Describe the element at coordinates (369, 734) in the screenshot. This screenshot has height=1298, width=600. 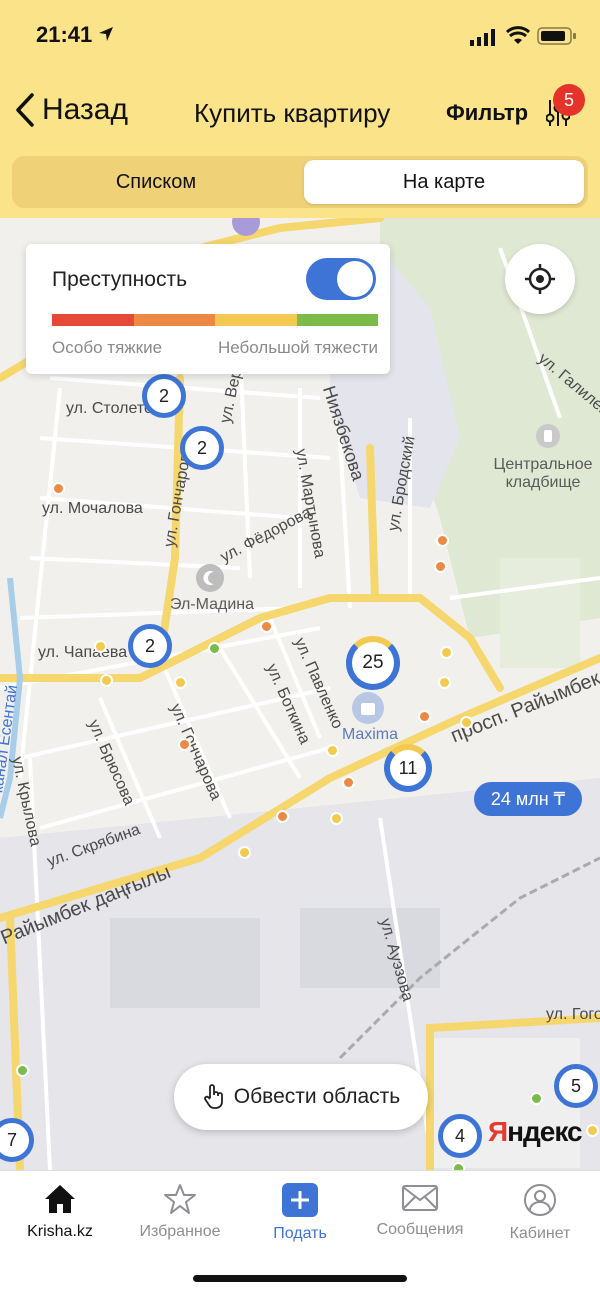
I see `place-label: Maxima` at that location.